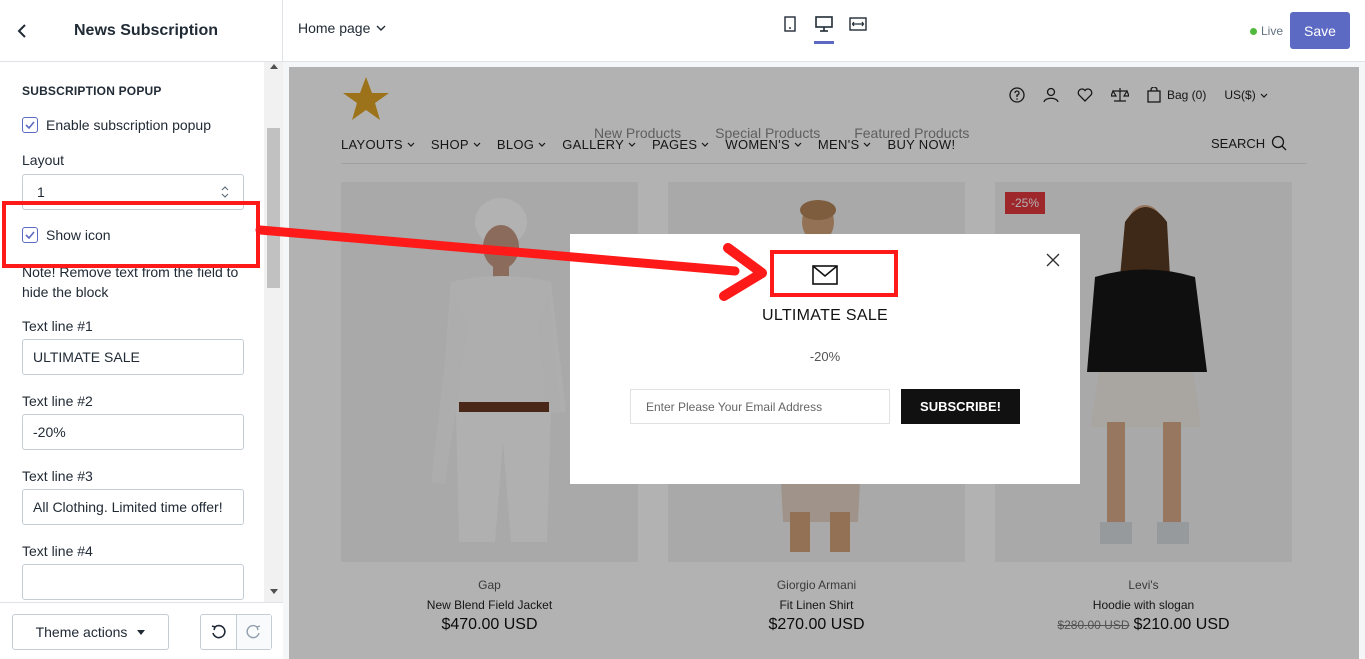  I want to click on live-status: Live, so click(1266, 31).